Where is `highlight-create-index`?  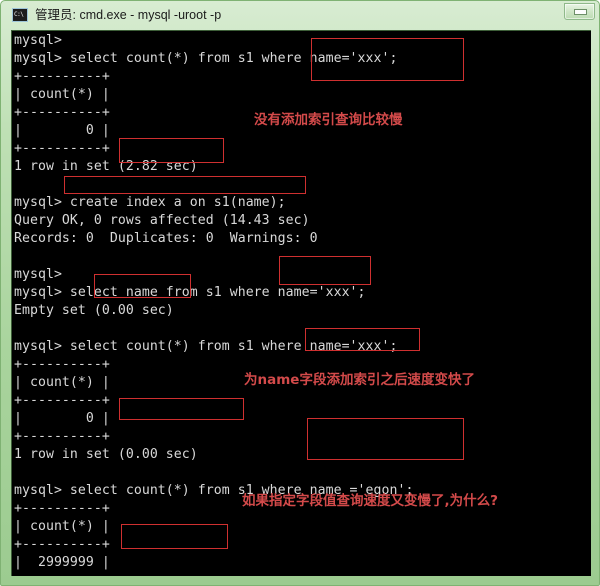 highlight-create-index is located at coordinates (185, 185).